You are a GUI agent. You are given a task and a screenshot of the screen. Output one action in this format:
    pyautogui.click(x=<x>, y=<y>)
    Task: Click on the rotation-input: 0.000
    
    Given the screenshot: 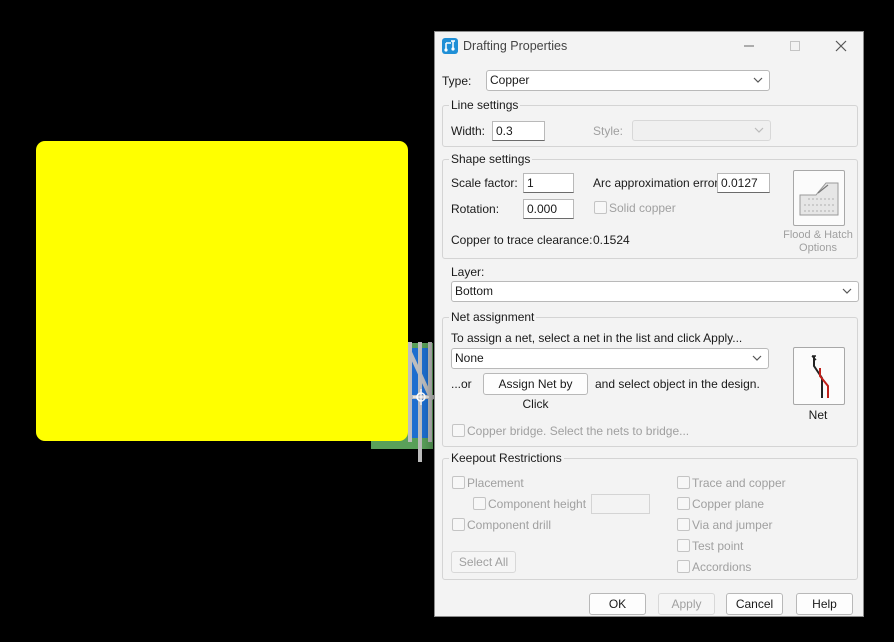 What is the action you would take?
    pyautogui.click(x=548, y=209)
    